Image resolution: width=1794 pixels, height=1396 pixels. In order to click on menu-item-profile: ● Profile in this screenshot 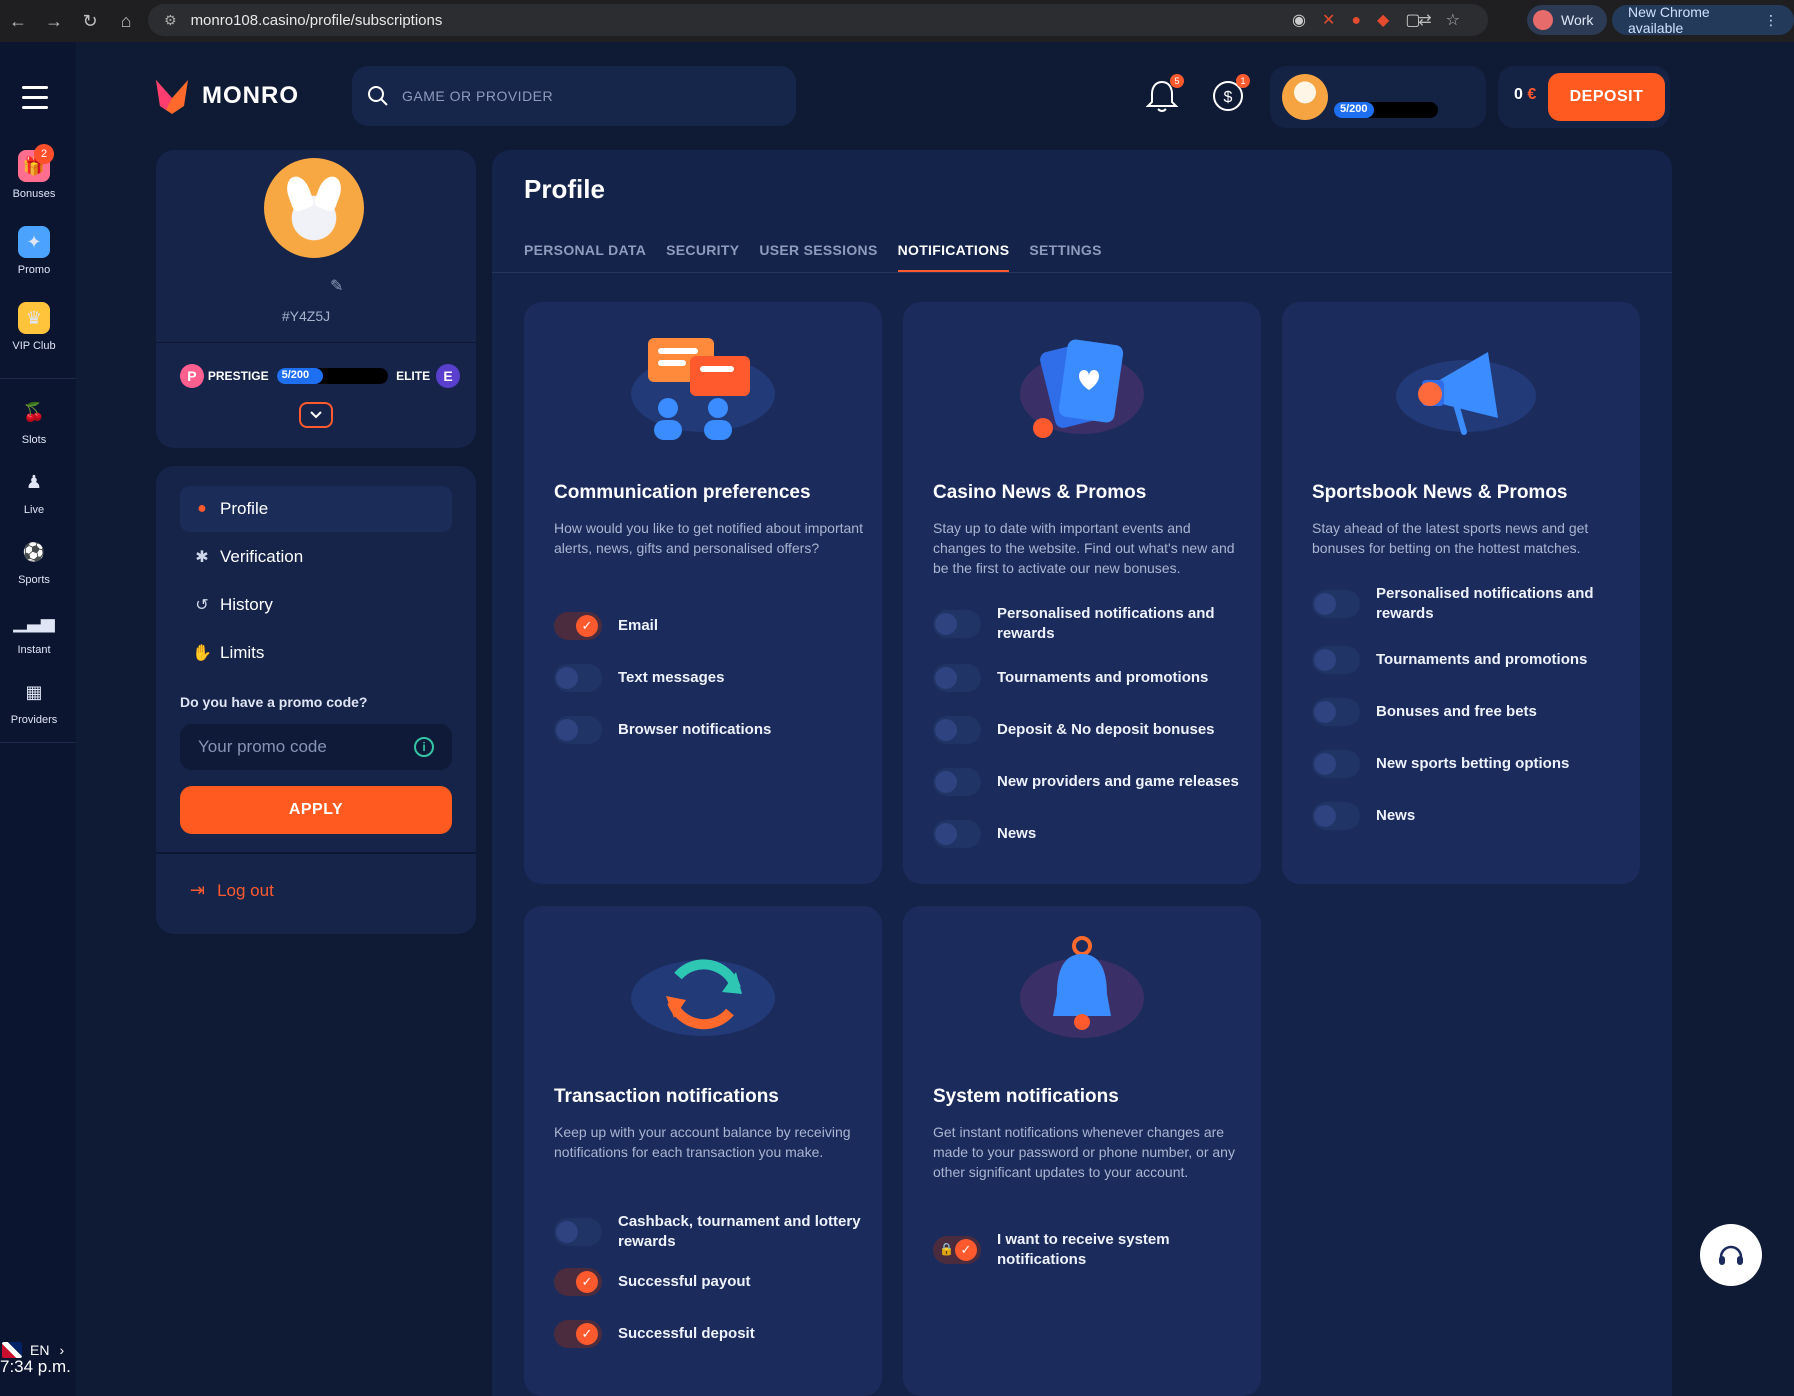, I will do `click(316, 509)`.